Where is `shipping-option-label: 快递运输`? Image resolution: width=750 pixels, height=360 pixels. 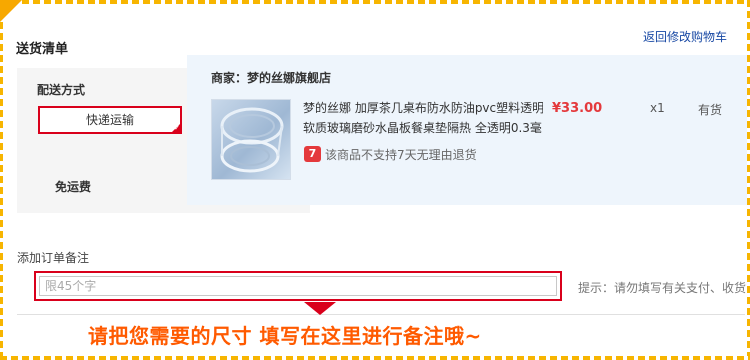 shipping-option-label: 快递运输 is located at coordinates (109, 120).